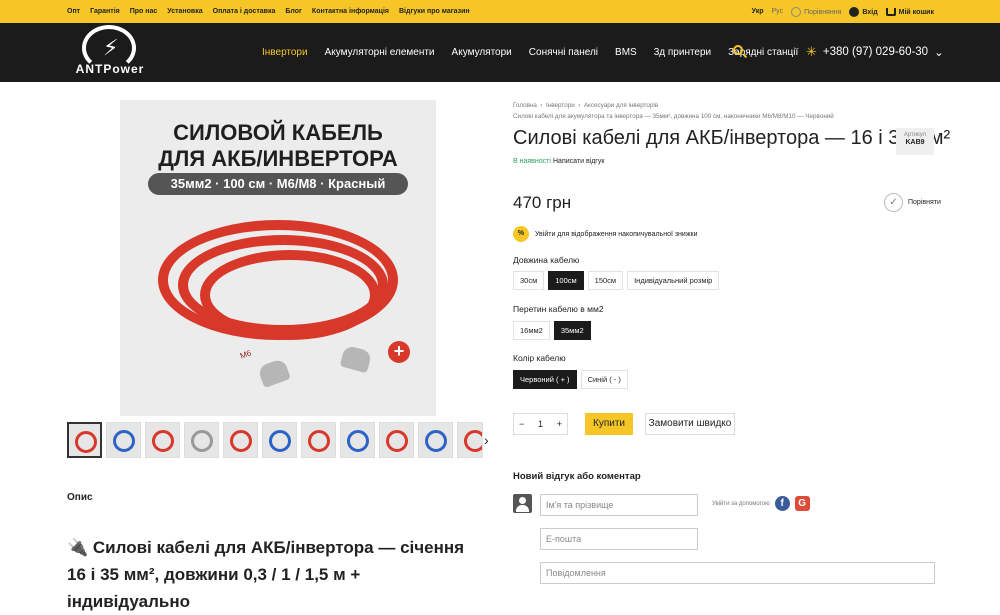 The image size is (1000, 615). I want to click on color-label: Колір кабелю, so click(539, 358).